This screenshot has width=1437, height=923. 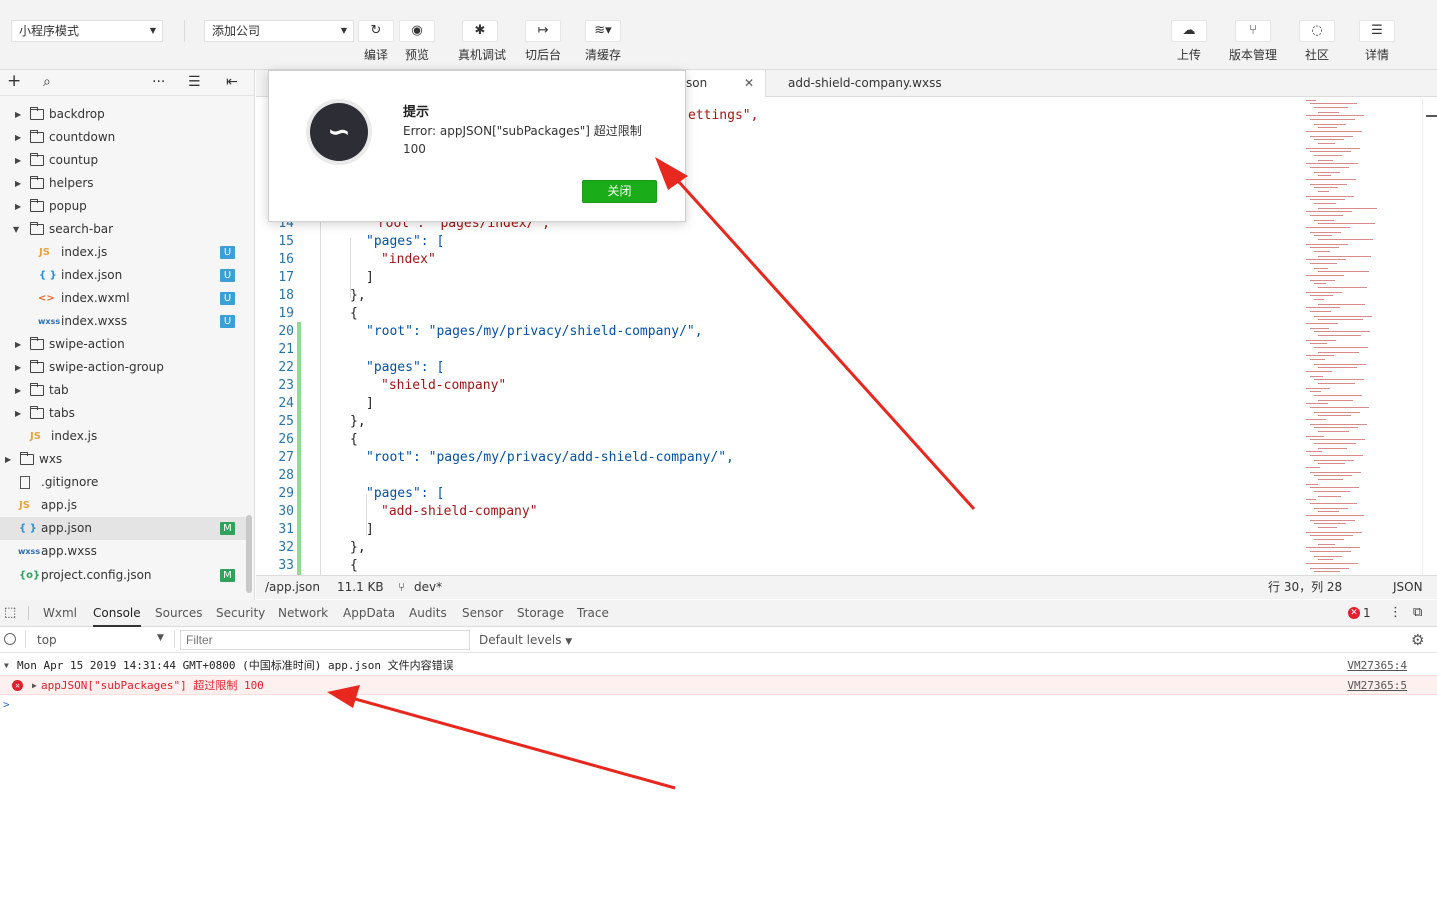 I want to click on sidebar-scrollbar, so click(x=249, y=554).